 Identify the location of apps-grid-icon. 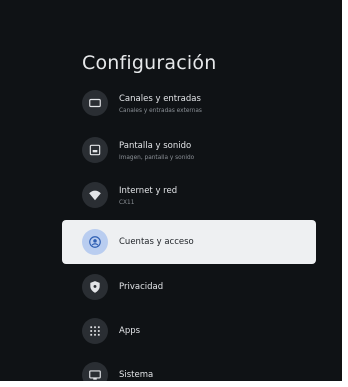
(95, 331).